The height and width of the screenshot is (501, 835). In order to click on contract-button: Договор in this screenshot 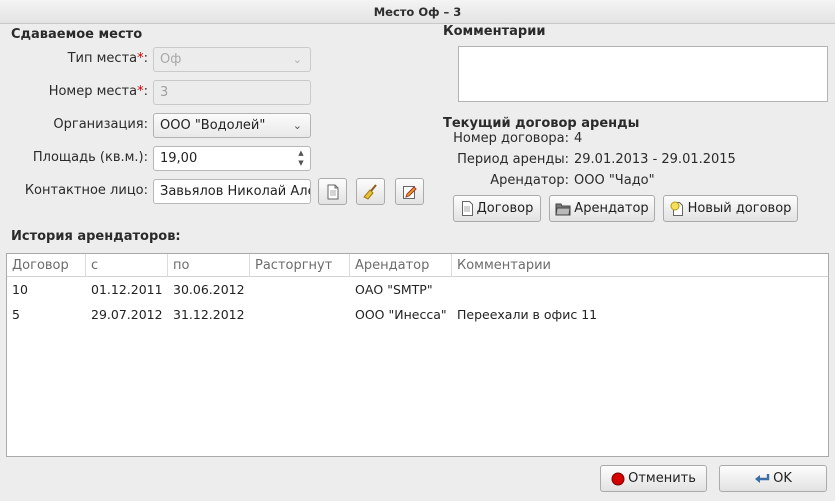, I will do `click(497, 208)`.